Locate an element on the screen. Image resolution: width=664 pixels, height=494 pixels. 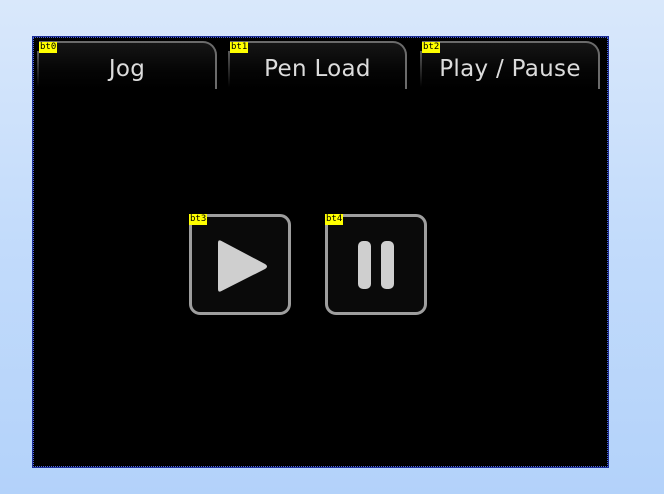
pause-button-id-tag: bt4 is located at coordinates (334, 219).